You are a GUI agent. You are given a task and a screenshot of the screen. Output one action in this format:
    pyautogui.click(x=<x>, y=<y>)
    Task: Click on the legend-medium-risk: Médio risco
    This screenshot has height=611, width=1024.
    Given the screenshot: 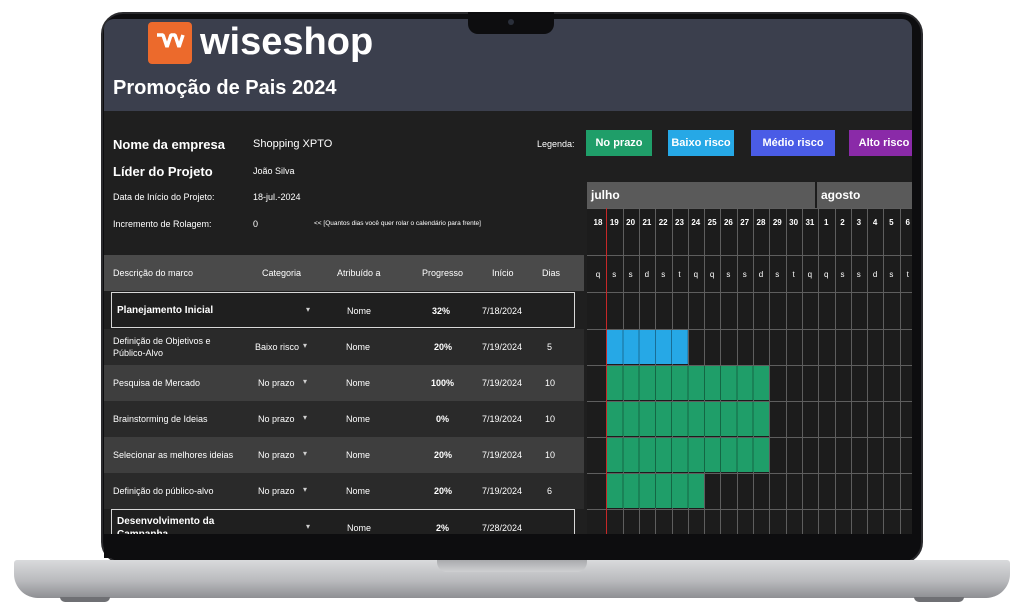 What is the action you would take?
    pyautogui.click(x=793, y=143)
    